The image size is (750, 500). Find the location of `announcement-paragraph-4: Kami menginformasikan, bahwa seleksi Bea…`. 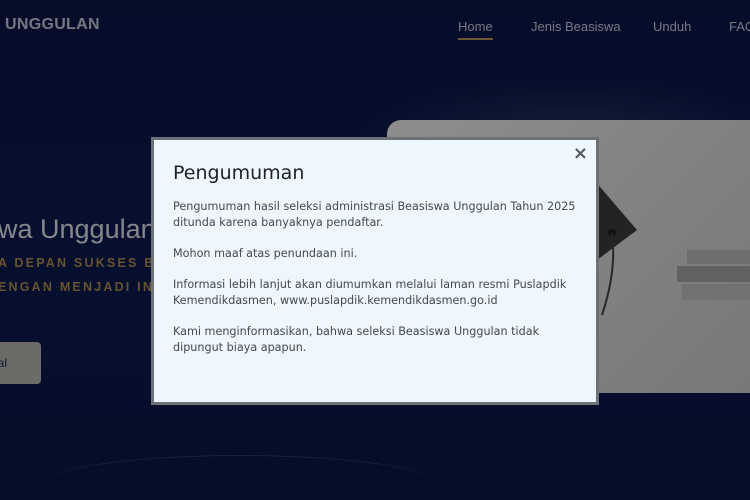

announcement-paragraph-4: Kami menginformasikan, bahwa seleksi Bea… is located at coordinates (356, 339).